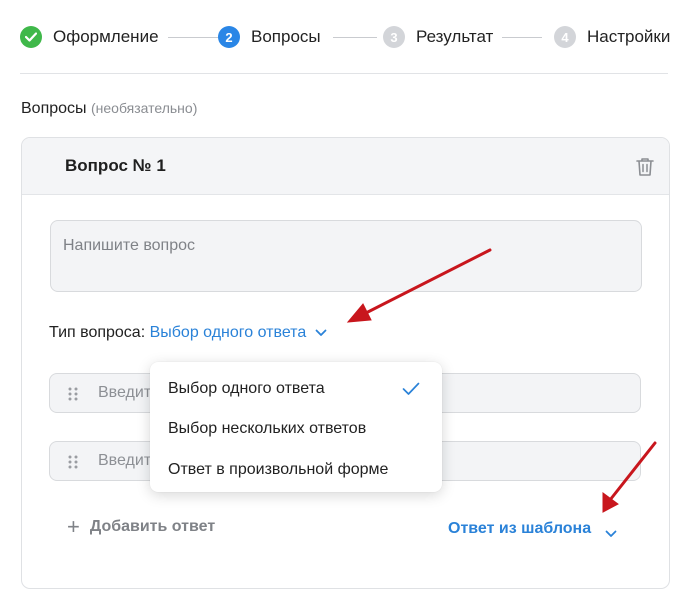 Image resolution: width=696 pixels, height=589 pixels. I want to click on divider, so click(344, 73).